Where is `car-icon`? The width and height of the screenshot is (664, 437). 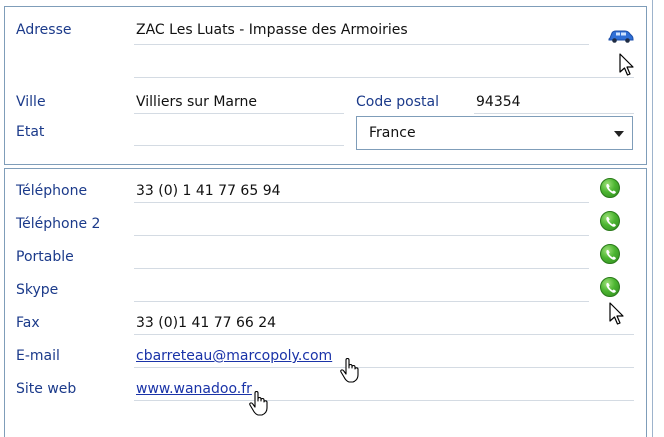 car-icon is located at coordinates (621, 36).